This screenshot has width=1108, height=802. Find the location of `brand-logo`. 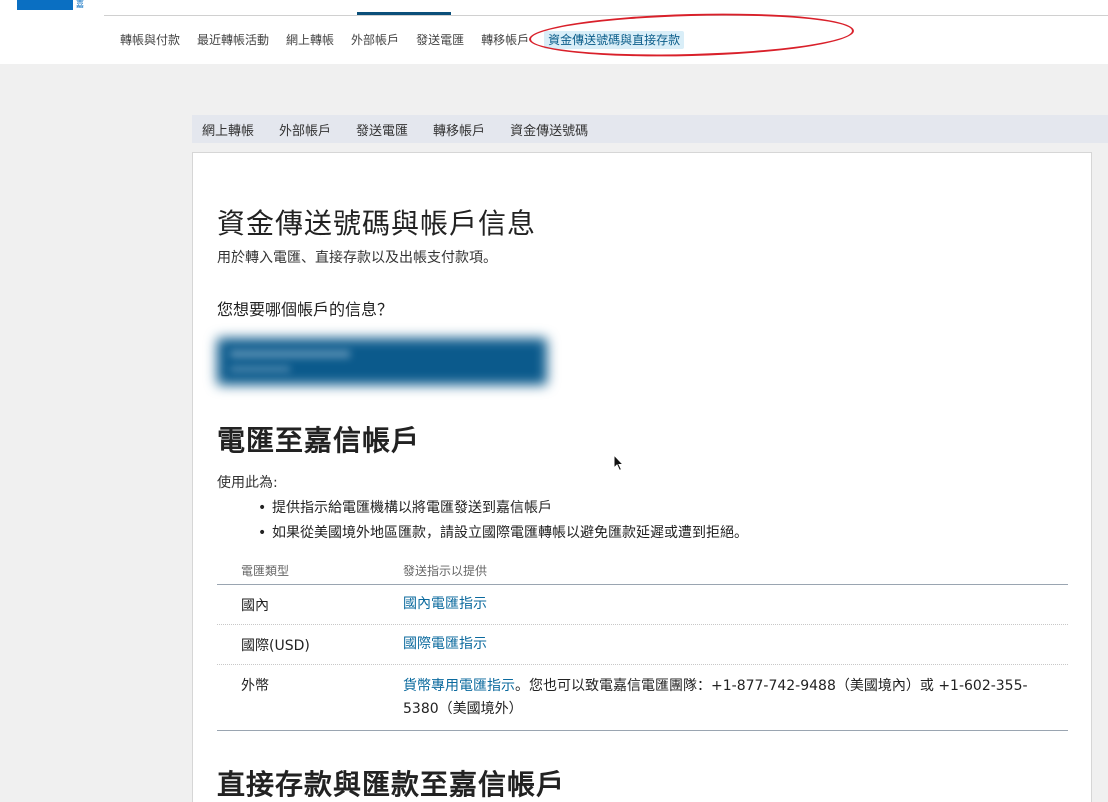

brand-logo is located at coordinates (45, 5).